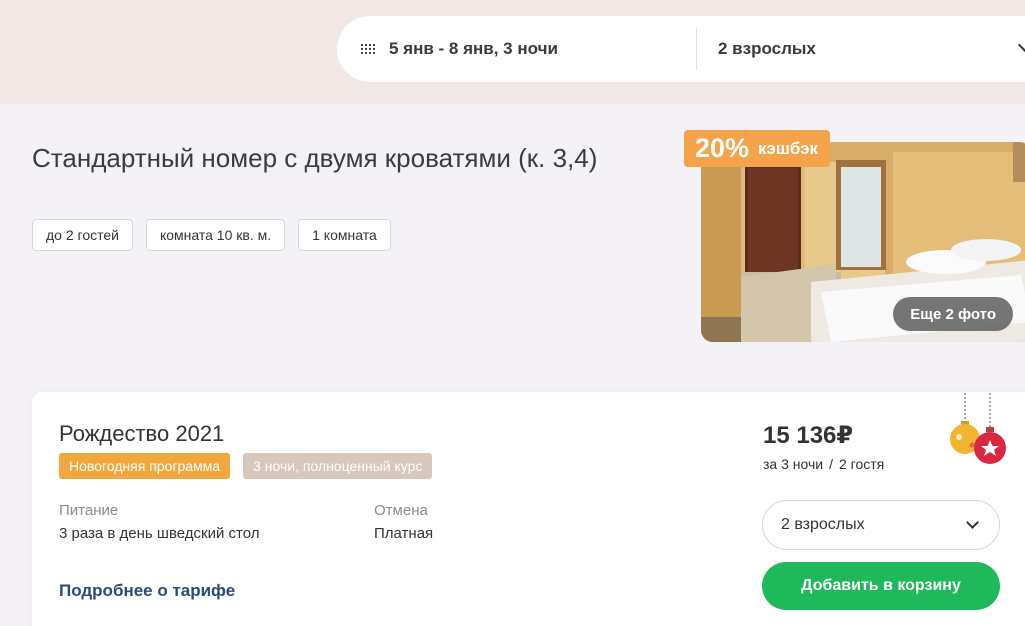 The width and height of the screenshot is (1025, 626). What do you see at coordinates (473, 48) in the screenshot?
I see `date-range-text: 5 янв - 8 янв, 3 ночи` at bounding box center [473, 48].